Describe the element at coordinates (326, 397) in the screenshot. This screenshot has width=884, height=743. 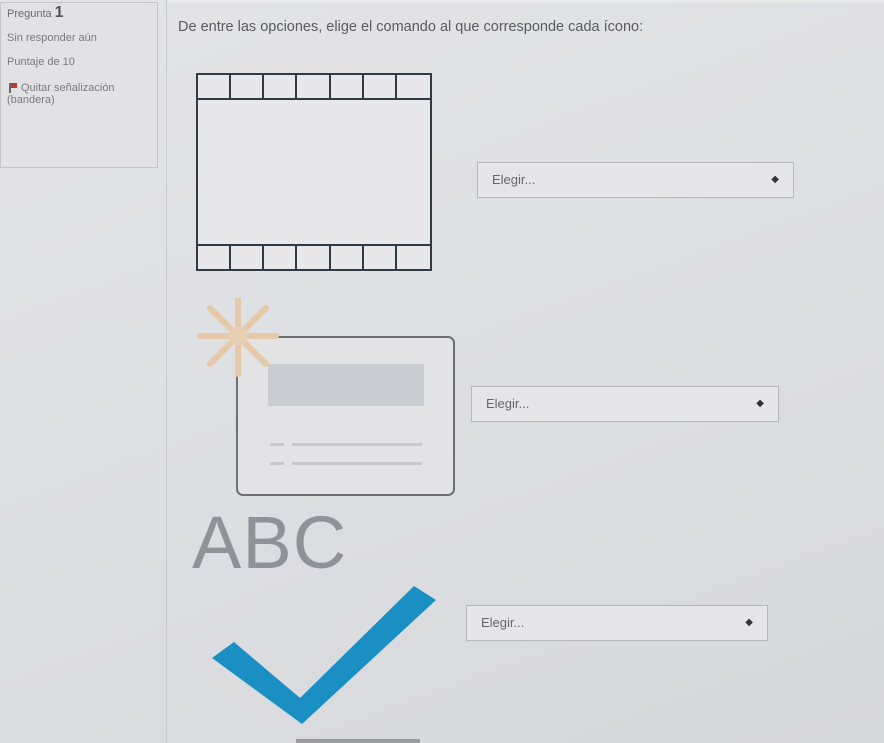
I see `new-window-icon` at that location.